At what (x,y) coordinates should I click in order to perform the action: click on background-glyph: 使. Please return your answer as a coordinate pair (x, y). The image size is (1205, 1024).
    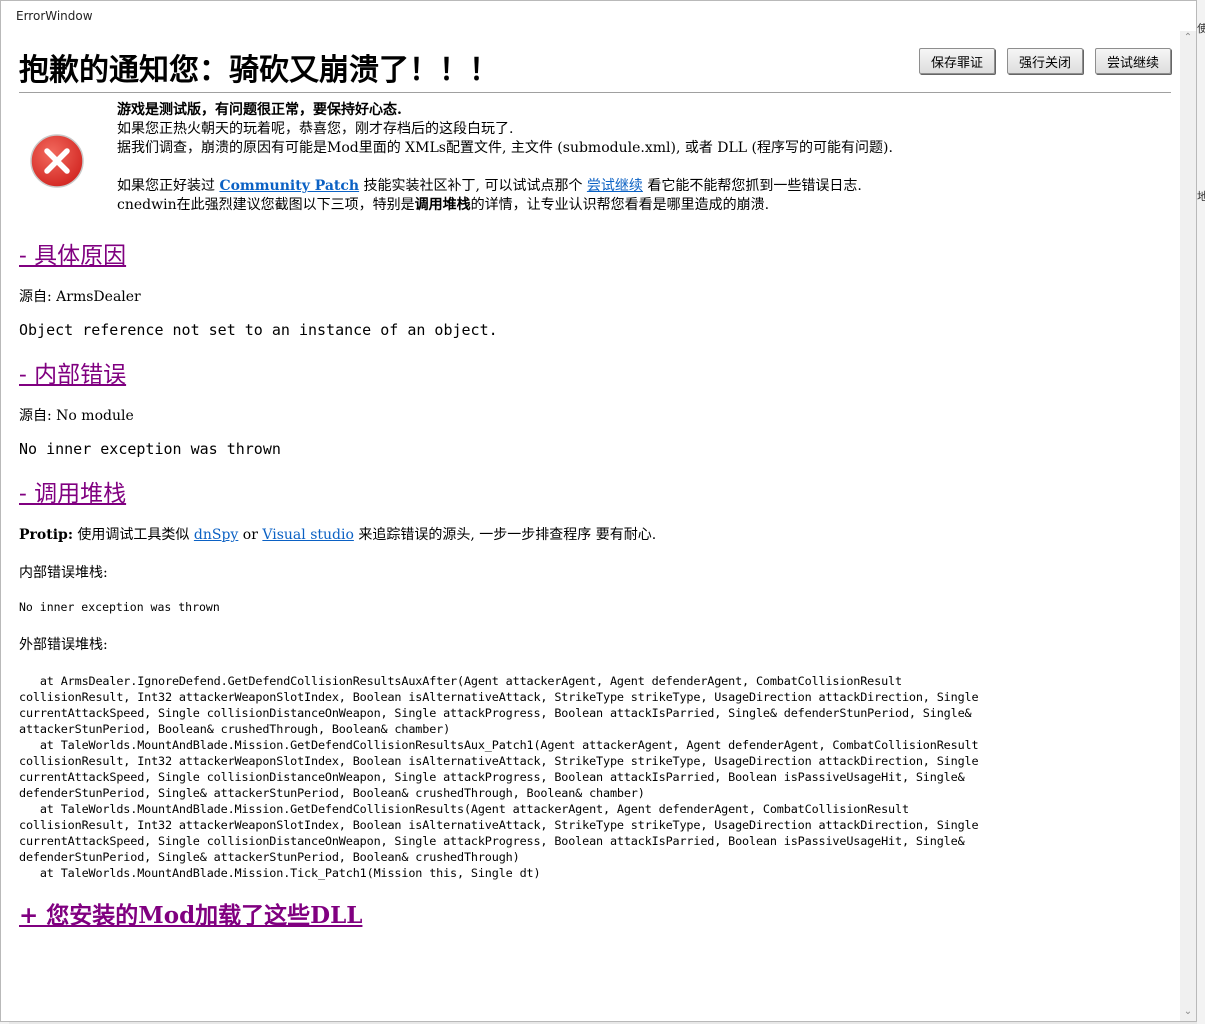
    Looking at the image, I should click on (1201, 28).